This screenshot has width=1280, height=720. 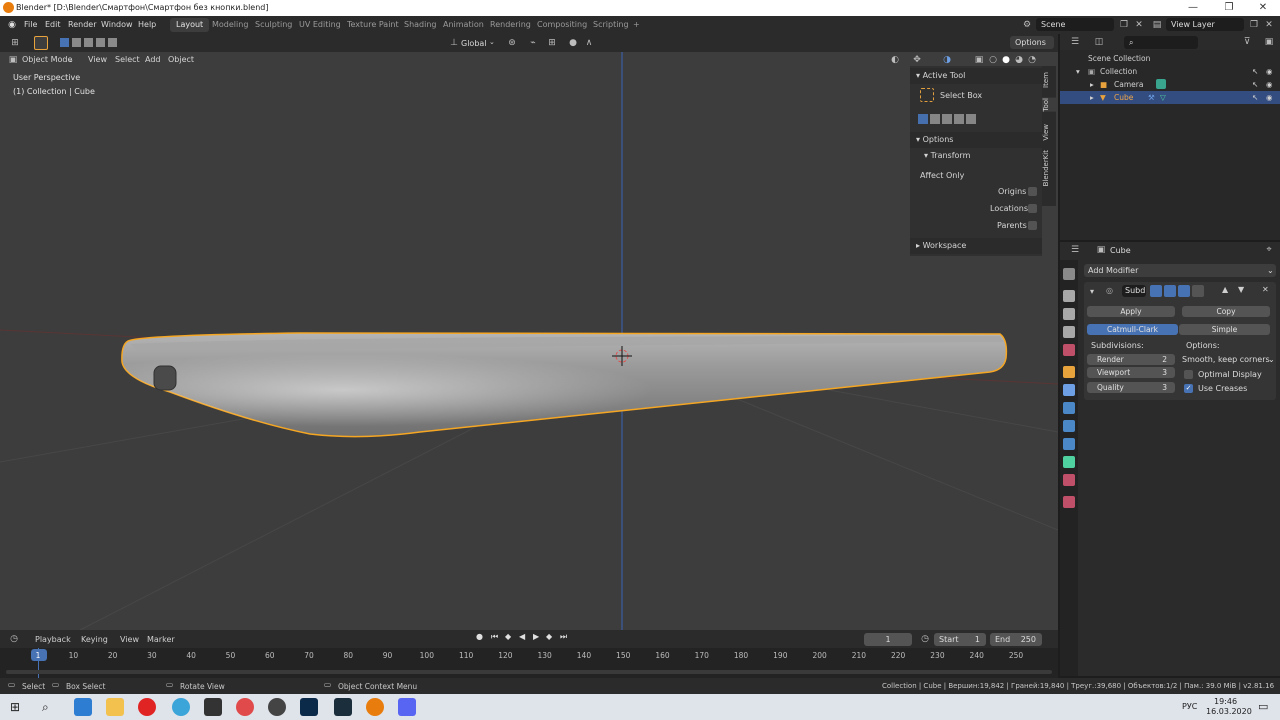 What do you see at coordinates (407, 707) in the screenshot?
I see `discord-icon` at bounding box center [407, 707].